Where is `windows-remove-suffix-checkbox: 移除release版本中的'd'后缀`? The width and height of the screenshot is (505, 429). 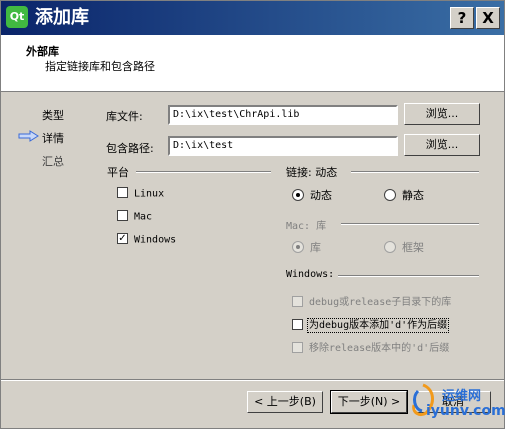 windows-remove-suffix-checkbox: 移除release版本中的'd'后缀 is located at coordinates (370, 346).